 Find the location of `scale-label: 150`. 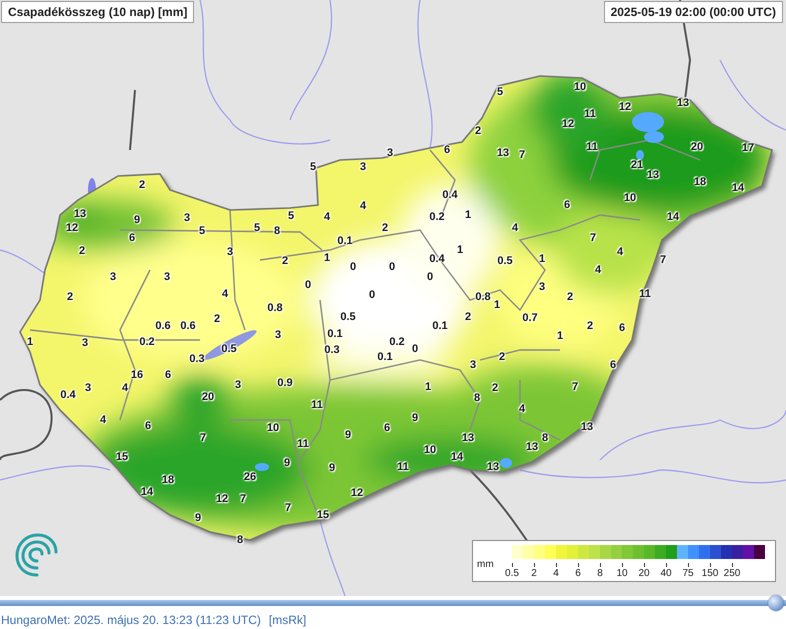

scale-label: 150 is located at coordinates (710, 573).